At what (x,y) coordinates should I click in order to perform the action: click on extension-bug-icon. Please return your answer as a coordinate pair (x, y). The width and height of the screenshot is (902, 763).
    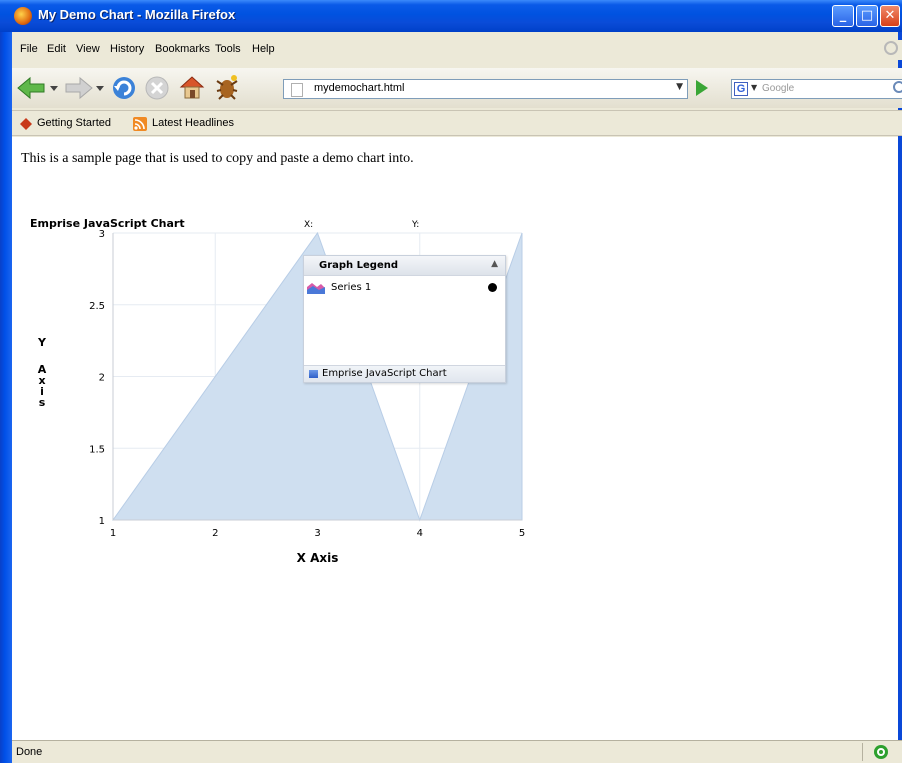
    Looking at the image, I should click on (227, 87).